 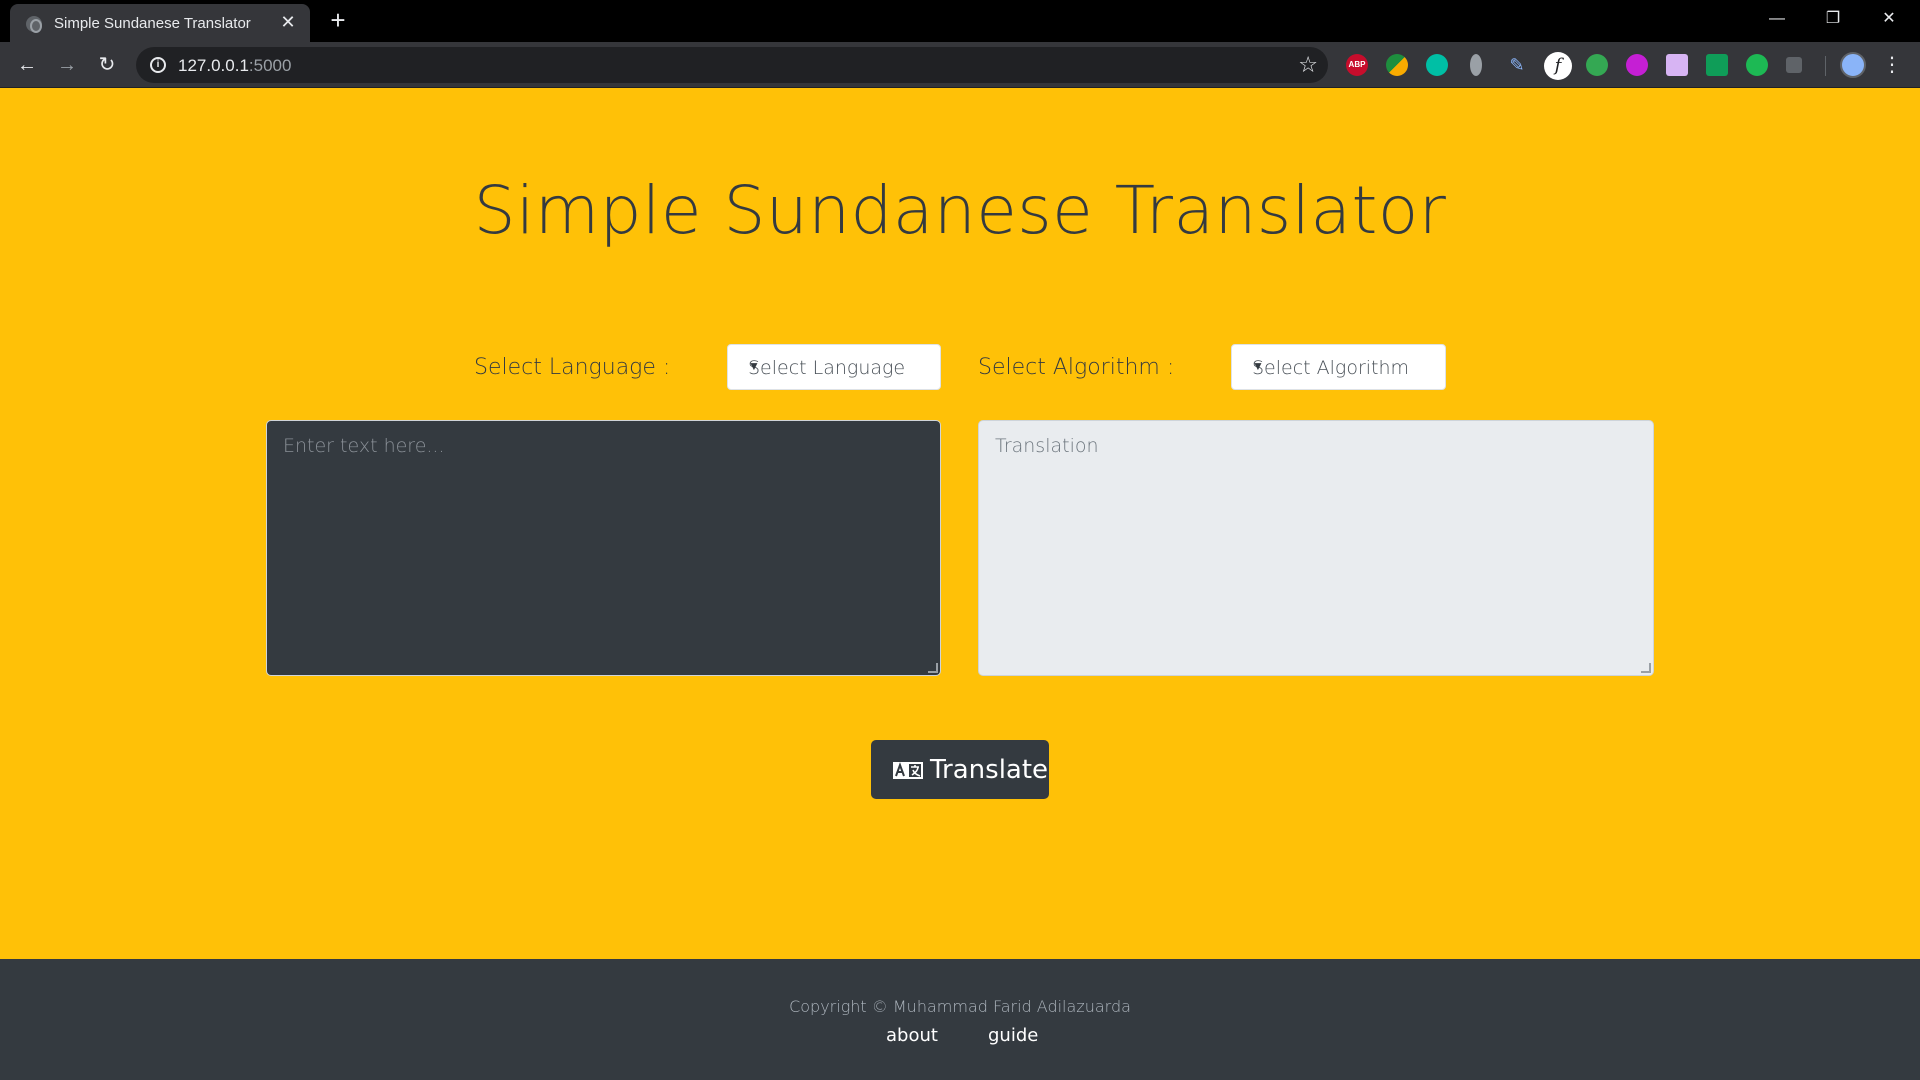 What do you see at coordinates (572, 367) in the screenshot?
I see `language-label: Select Language :` at bounding box center [572, 367].